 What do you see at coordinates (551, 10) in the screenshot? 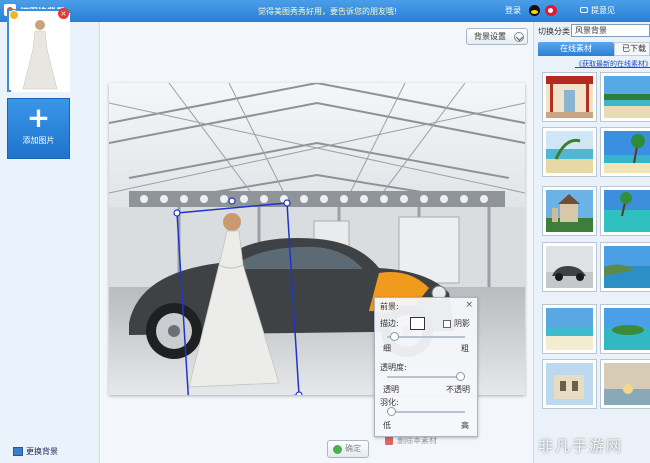
I see `weibo-login-icon` at bounding box center [551, 10].